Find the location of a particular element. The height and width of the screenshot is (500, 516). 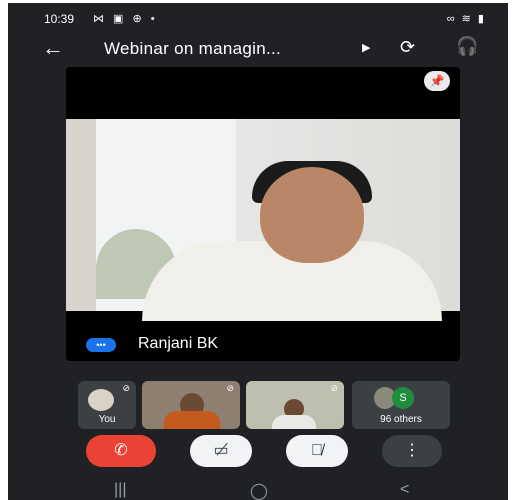

mic-off-icon: 🎙̸ is located at coordinates (317, 451).